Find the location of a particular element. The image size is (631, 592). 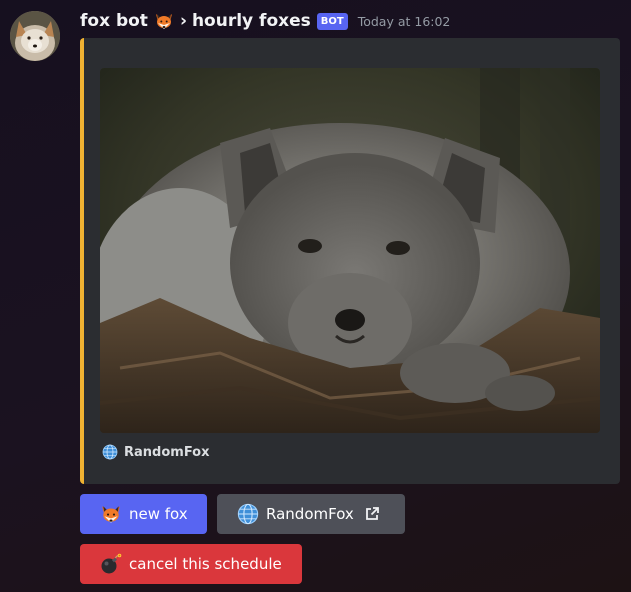

new-fox-button: new fox is located at coordinates (143, 514).